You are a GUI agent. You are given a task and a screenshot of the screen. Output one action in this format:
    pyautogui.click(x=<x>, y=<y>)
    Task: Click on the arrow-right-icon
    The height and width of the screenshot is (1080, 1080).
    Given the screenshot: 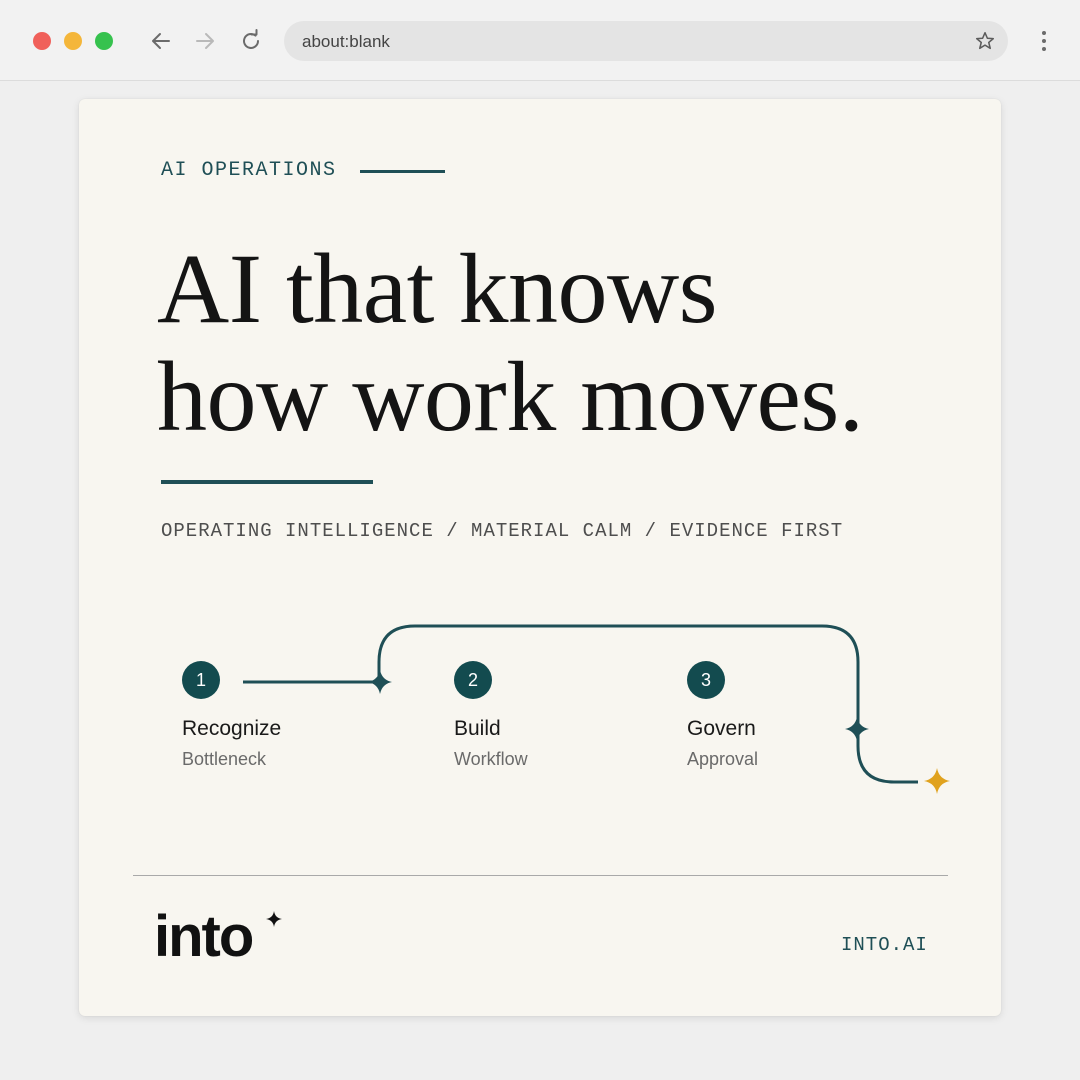 What is the action you would take?
    pyautogui.click(x=205, y=41)
    